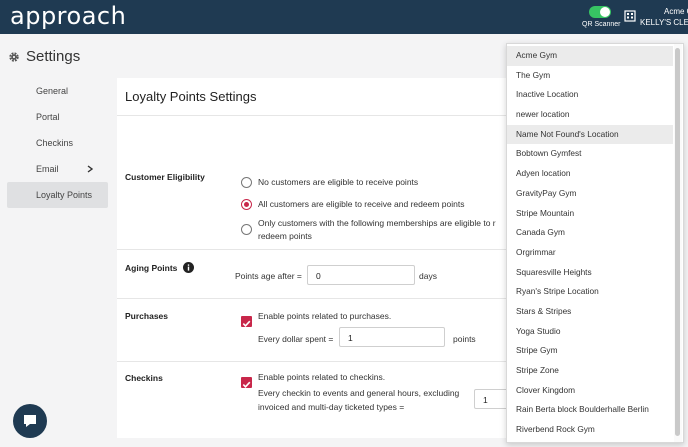 This screenshot has height=447, width=688. What do you see at coordinates (188, 267) in the screenshot?
I see `info-icon` at bounding box center [188, 267].